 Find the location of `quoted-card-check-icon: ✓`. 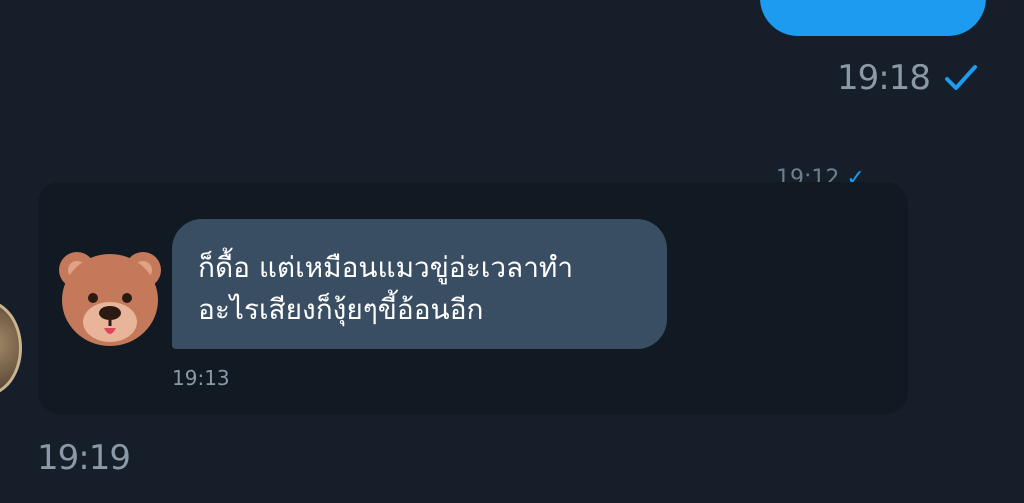

quoted-card-check-icon: ✓ is located at coordinates (855, 174).